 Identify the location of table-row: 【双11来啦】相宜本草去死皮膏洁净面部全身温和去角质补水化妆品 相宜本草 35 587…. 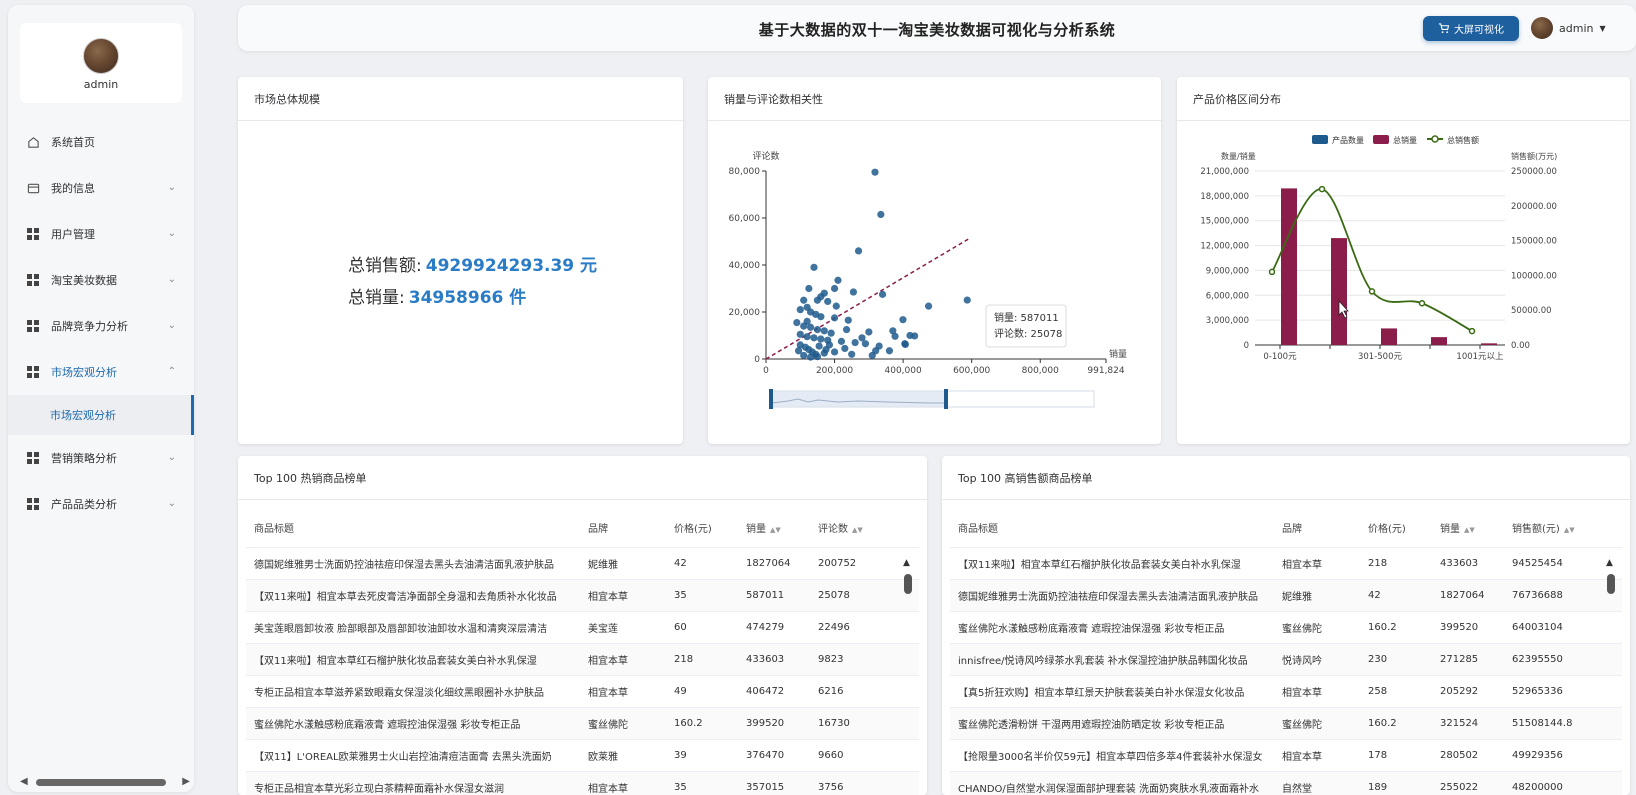
(582, 596).